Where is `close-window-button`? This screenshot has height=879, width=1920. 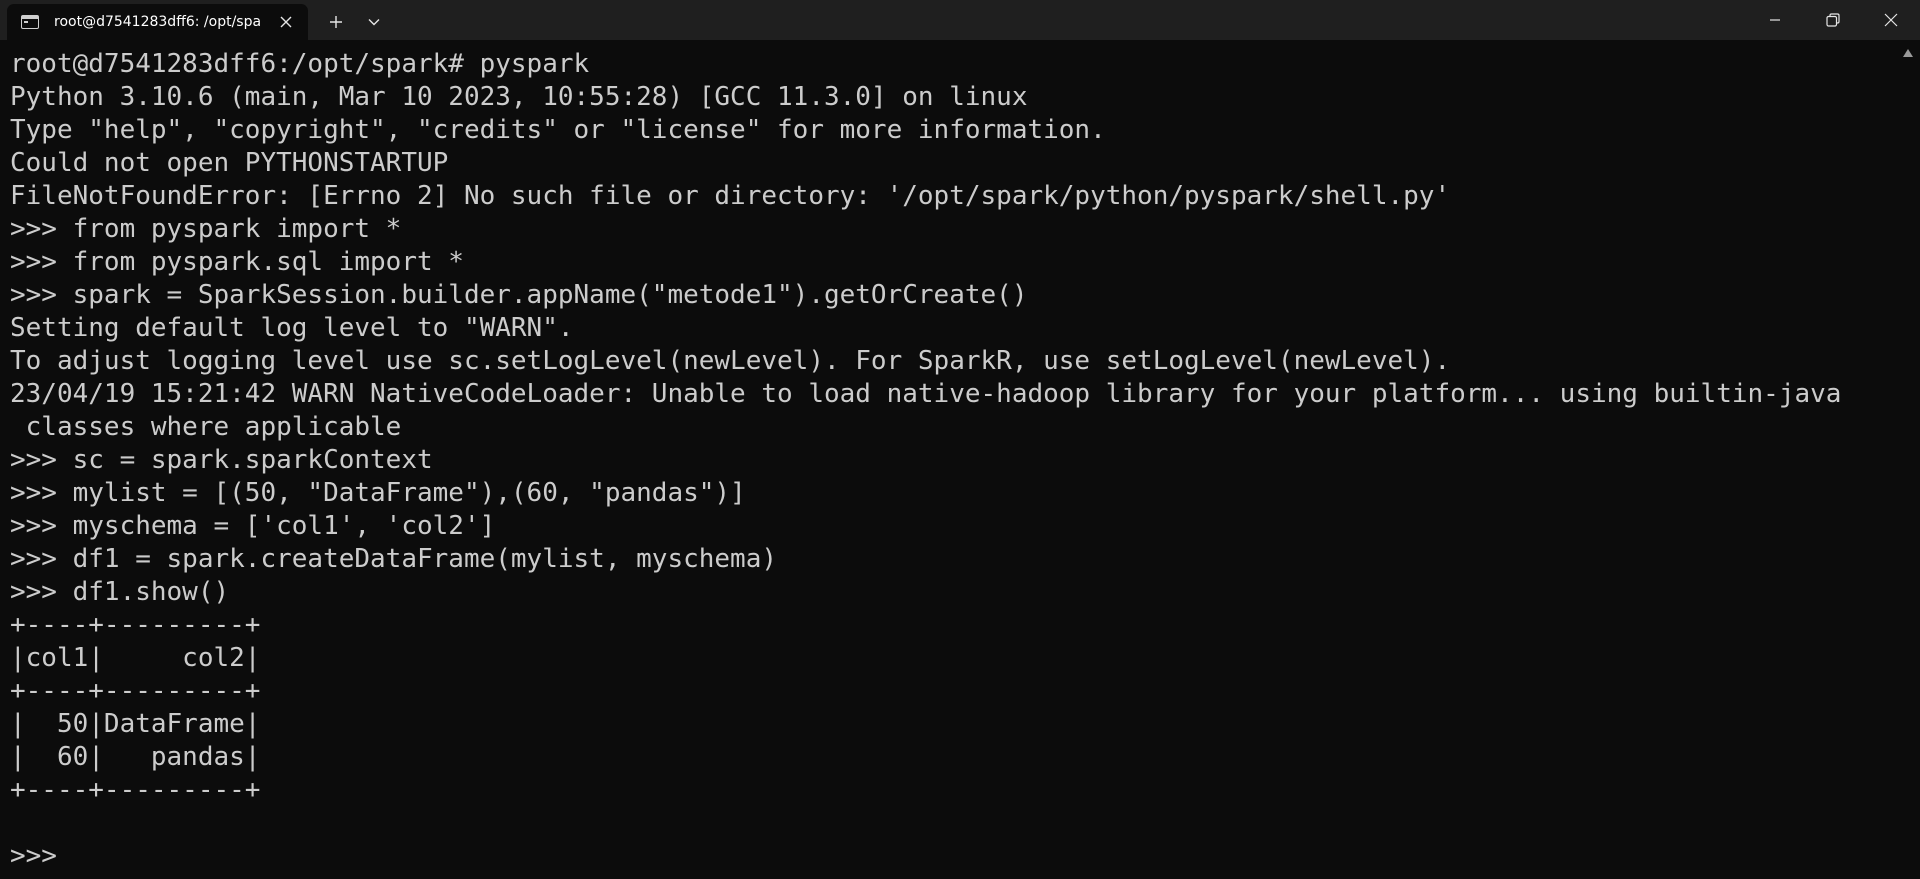 close-window-button is located at coordinates (1891, 20).